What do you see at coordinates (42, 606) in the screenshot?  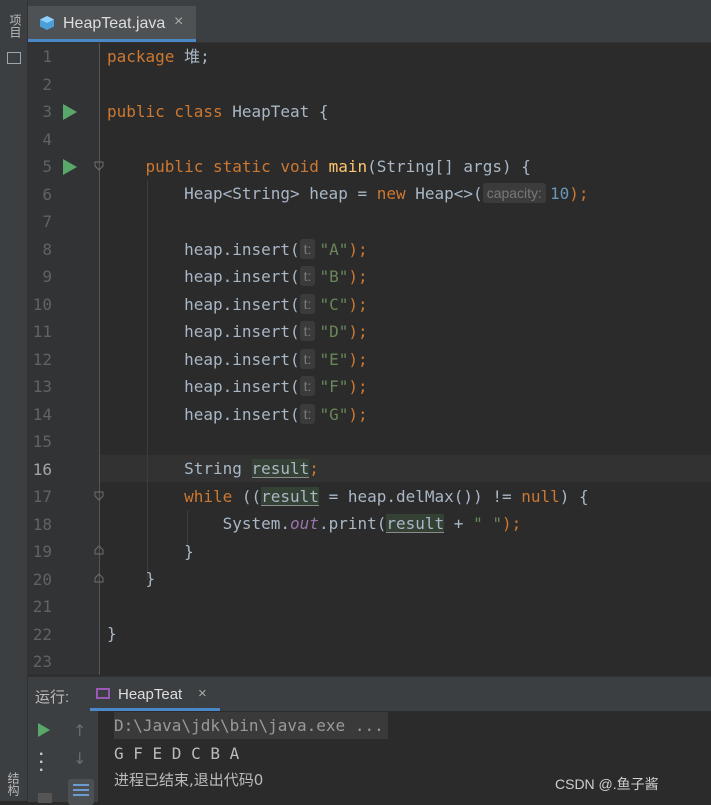 I see `line-number: 21` at bounding box center [42, 606].